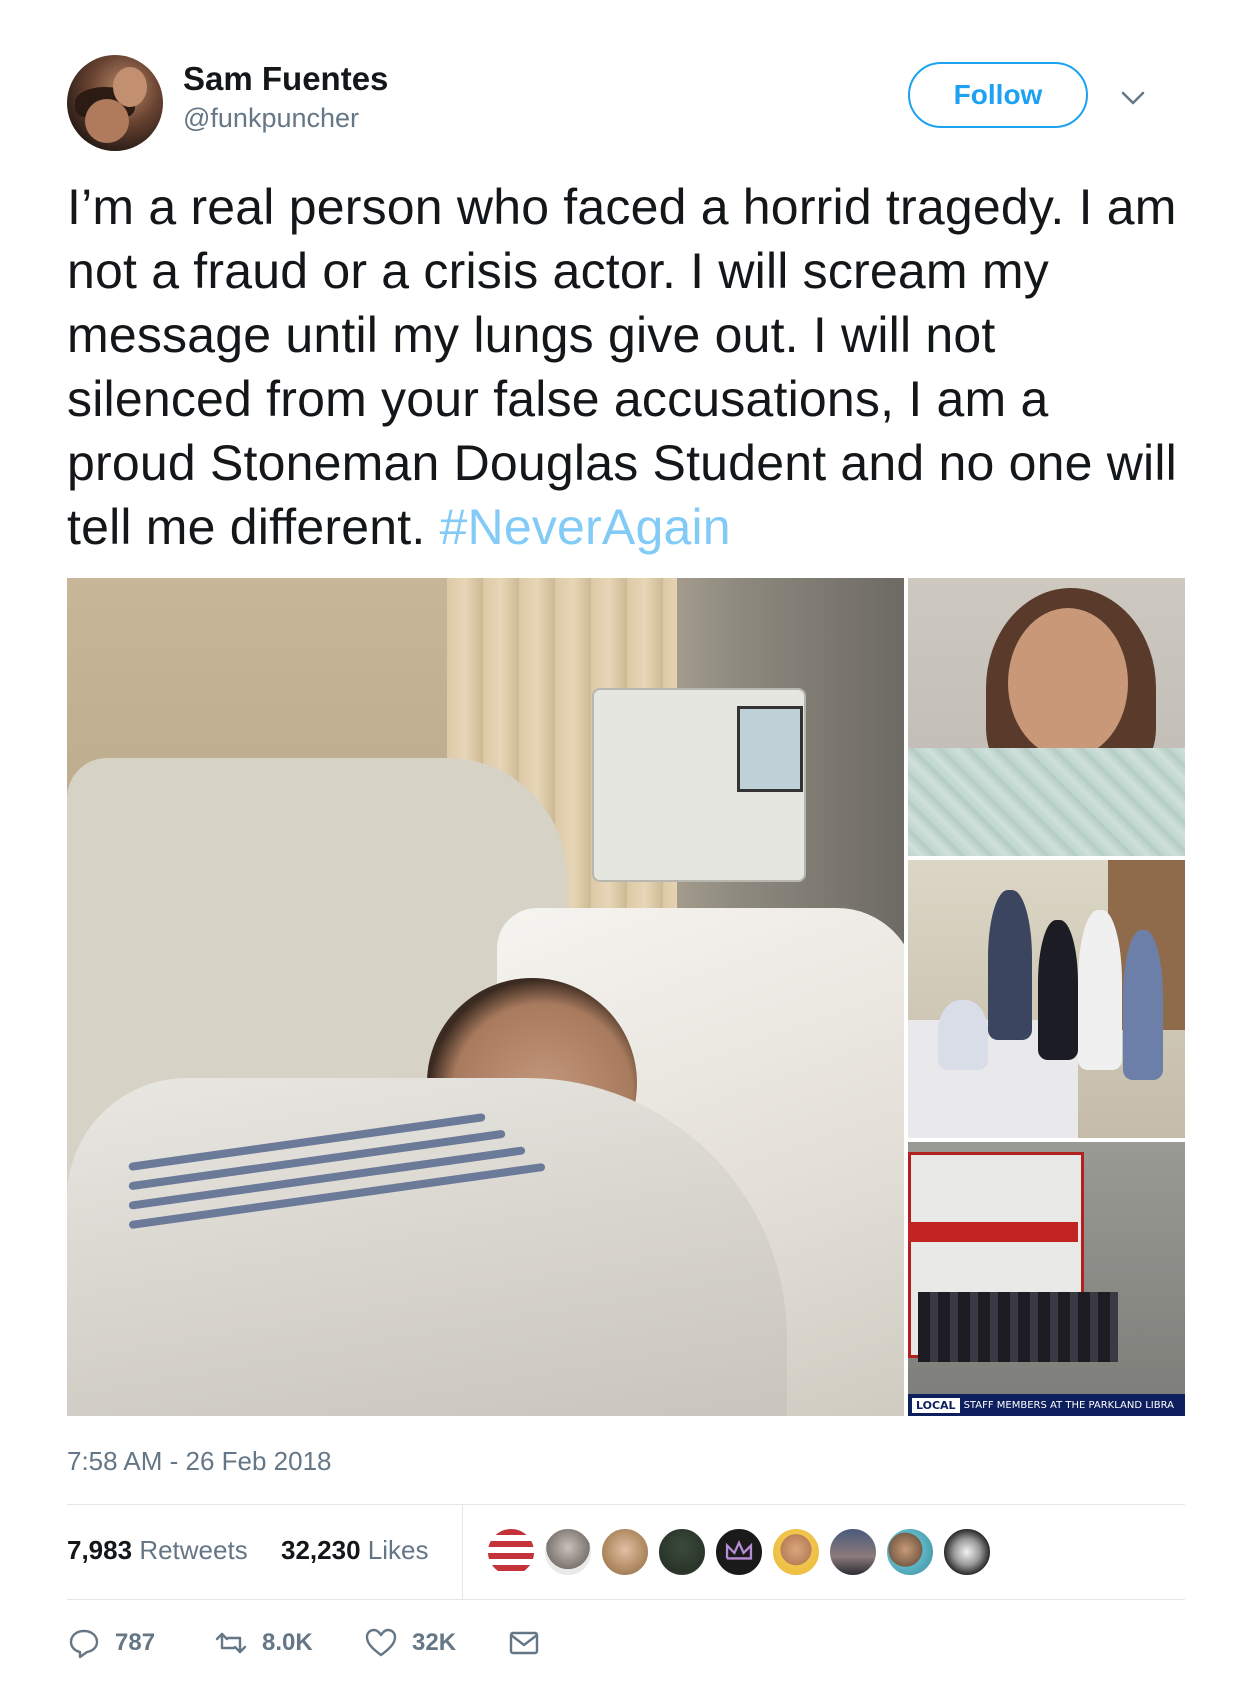  What do you see at coordinates (626, 1643) in the screenshot?
I see `tweet-actions: 787 8.0K 32K` at bounding box center [626, 1643].